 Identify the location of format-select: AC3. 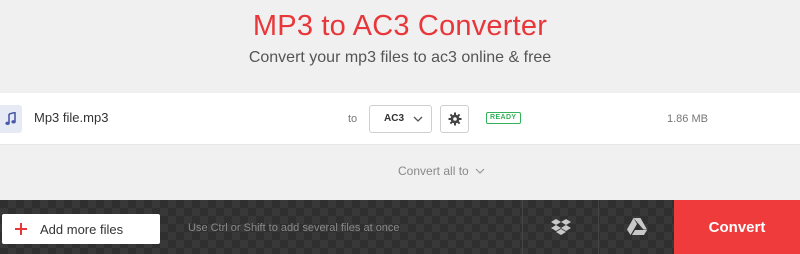
(400, 119).